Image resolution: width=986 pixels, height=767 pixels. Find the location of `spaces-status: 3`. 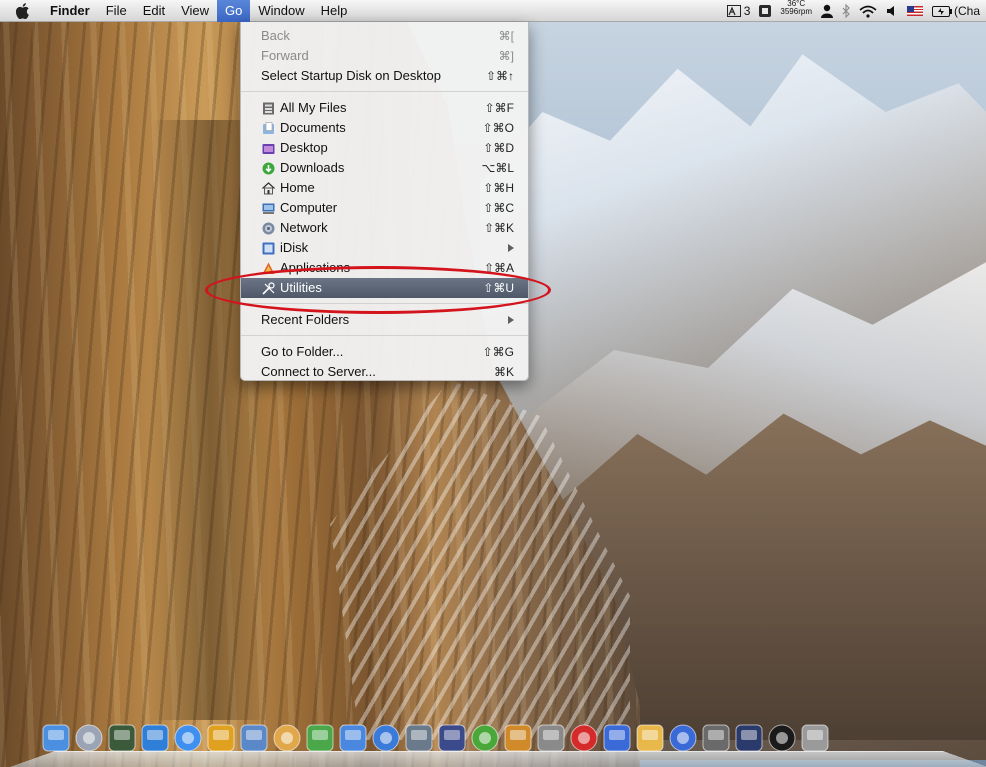

spaces-status: 3 is located at coordinates (738, 11).